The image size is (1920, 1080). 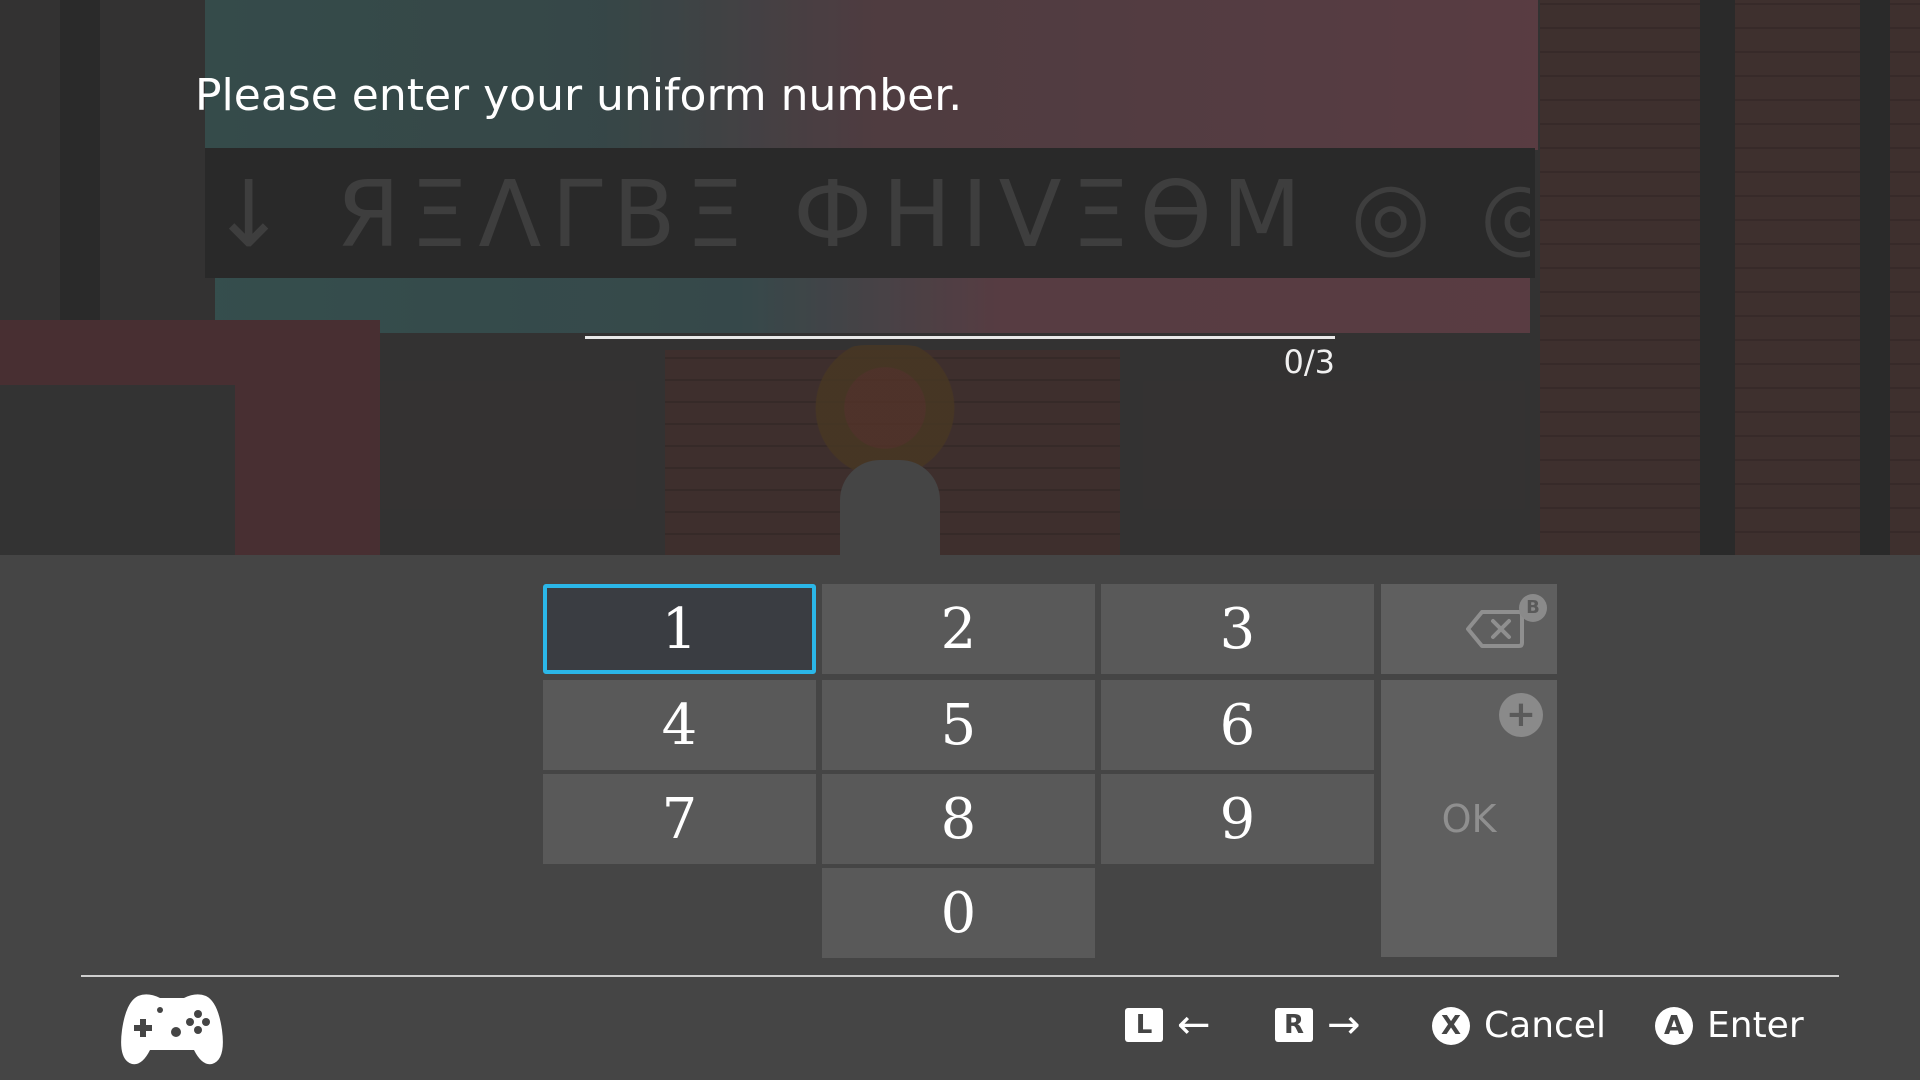 What do you see at coordinates (1344, 1025) in the screenshot?
I see `arrow-right-icon: →` at bounding box center [1344, 1025].